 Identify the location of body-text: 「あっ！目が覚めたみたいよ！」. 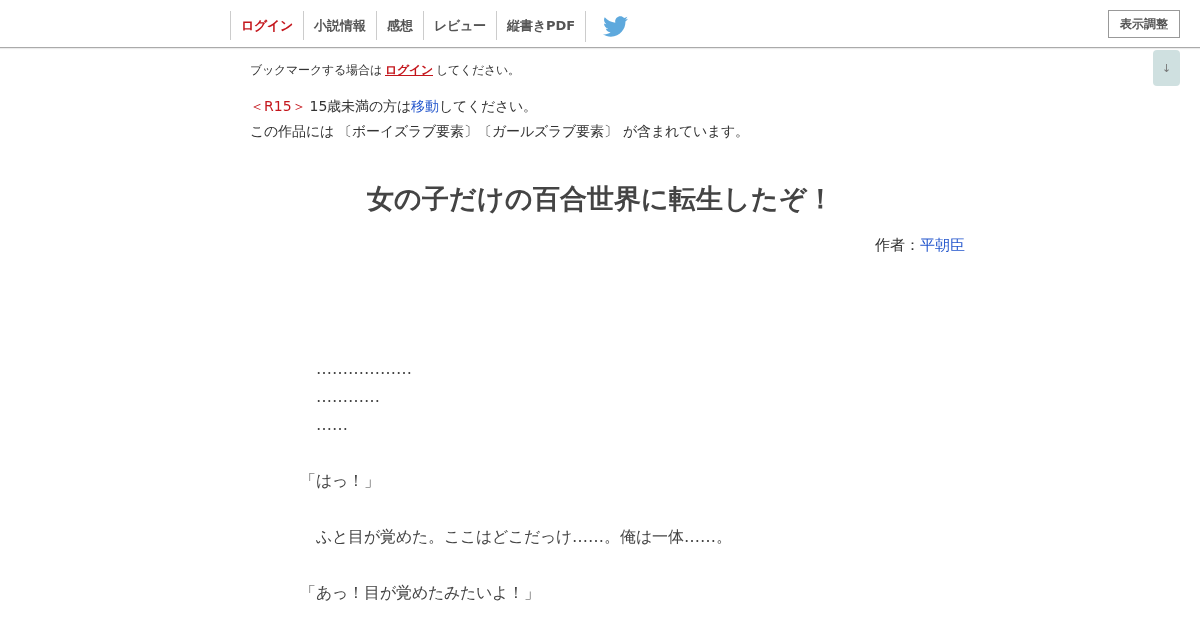
(420, 593).